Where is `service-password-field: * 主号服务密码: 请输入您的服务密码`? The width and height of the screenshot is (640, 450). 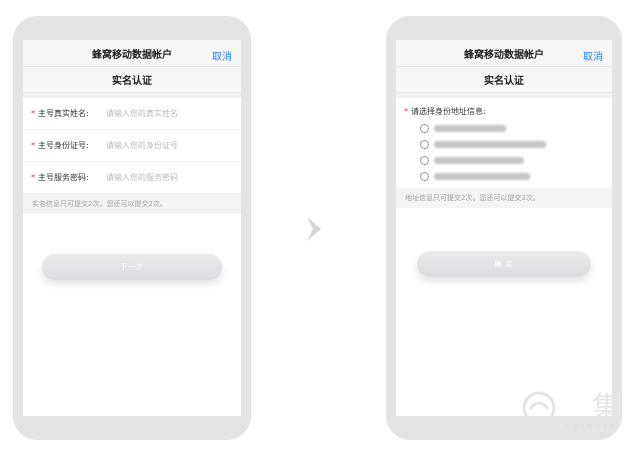 service-password-field: * 主号服务密码: 请输入您的服务密码 is located at coordinates (132, 178).